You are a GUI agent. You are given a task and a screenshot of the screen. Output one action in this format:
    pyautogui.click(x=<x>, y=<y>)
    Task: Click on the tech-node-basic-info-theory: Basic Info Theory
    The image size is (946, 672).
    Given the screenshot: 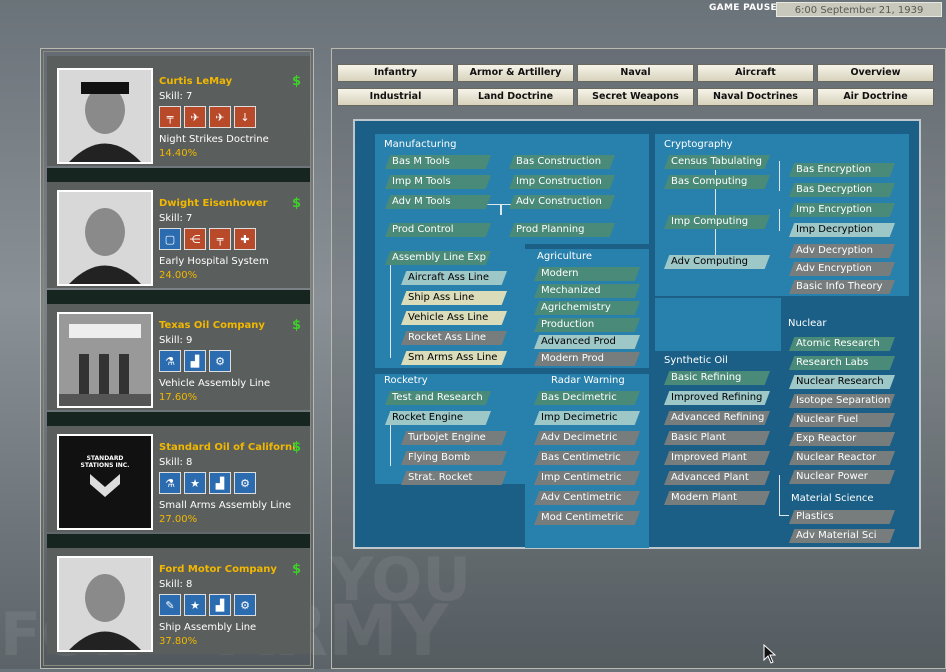 What is the action you would take?
    pyautogui.click(x=842, y=287)
    